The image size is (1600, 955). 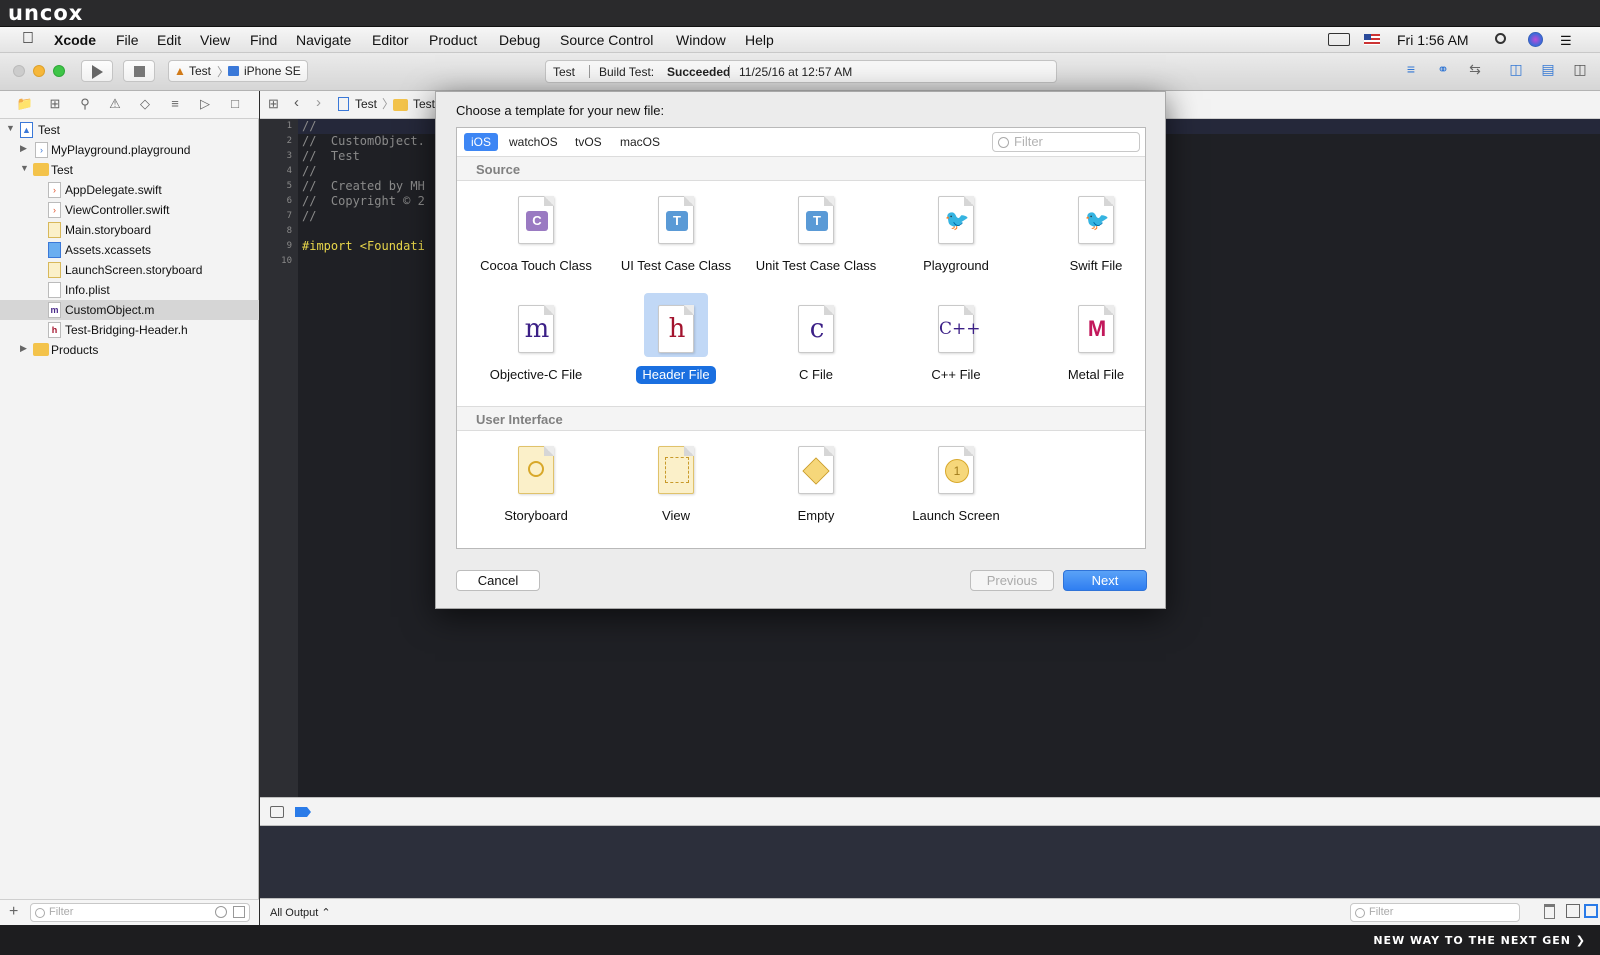 I want to click on template-metal-file: M Metal File, so click(x=1100, y=348).